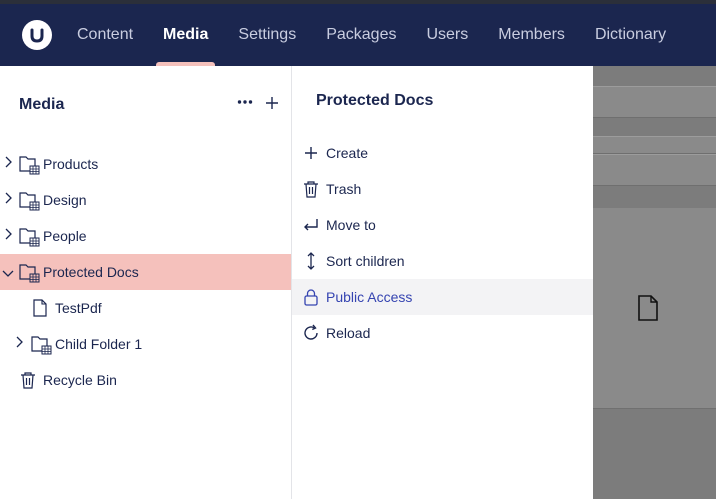  What do you see at coordinates (267, 33) in the screenshot?
I see `nav-settings: Settings` at bounding box center [267, 33].